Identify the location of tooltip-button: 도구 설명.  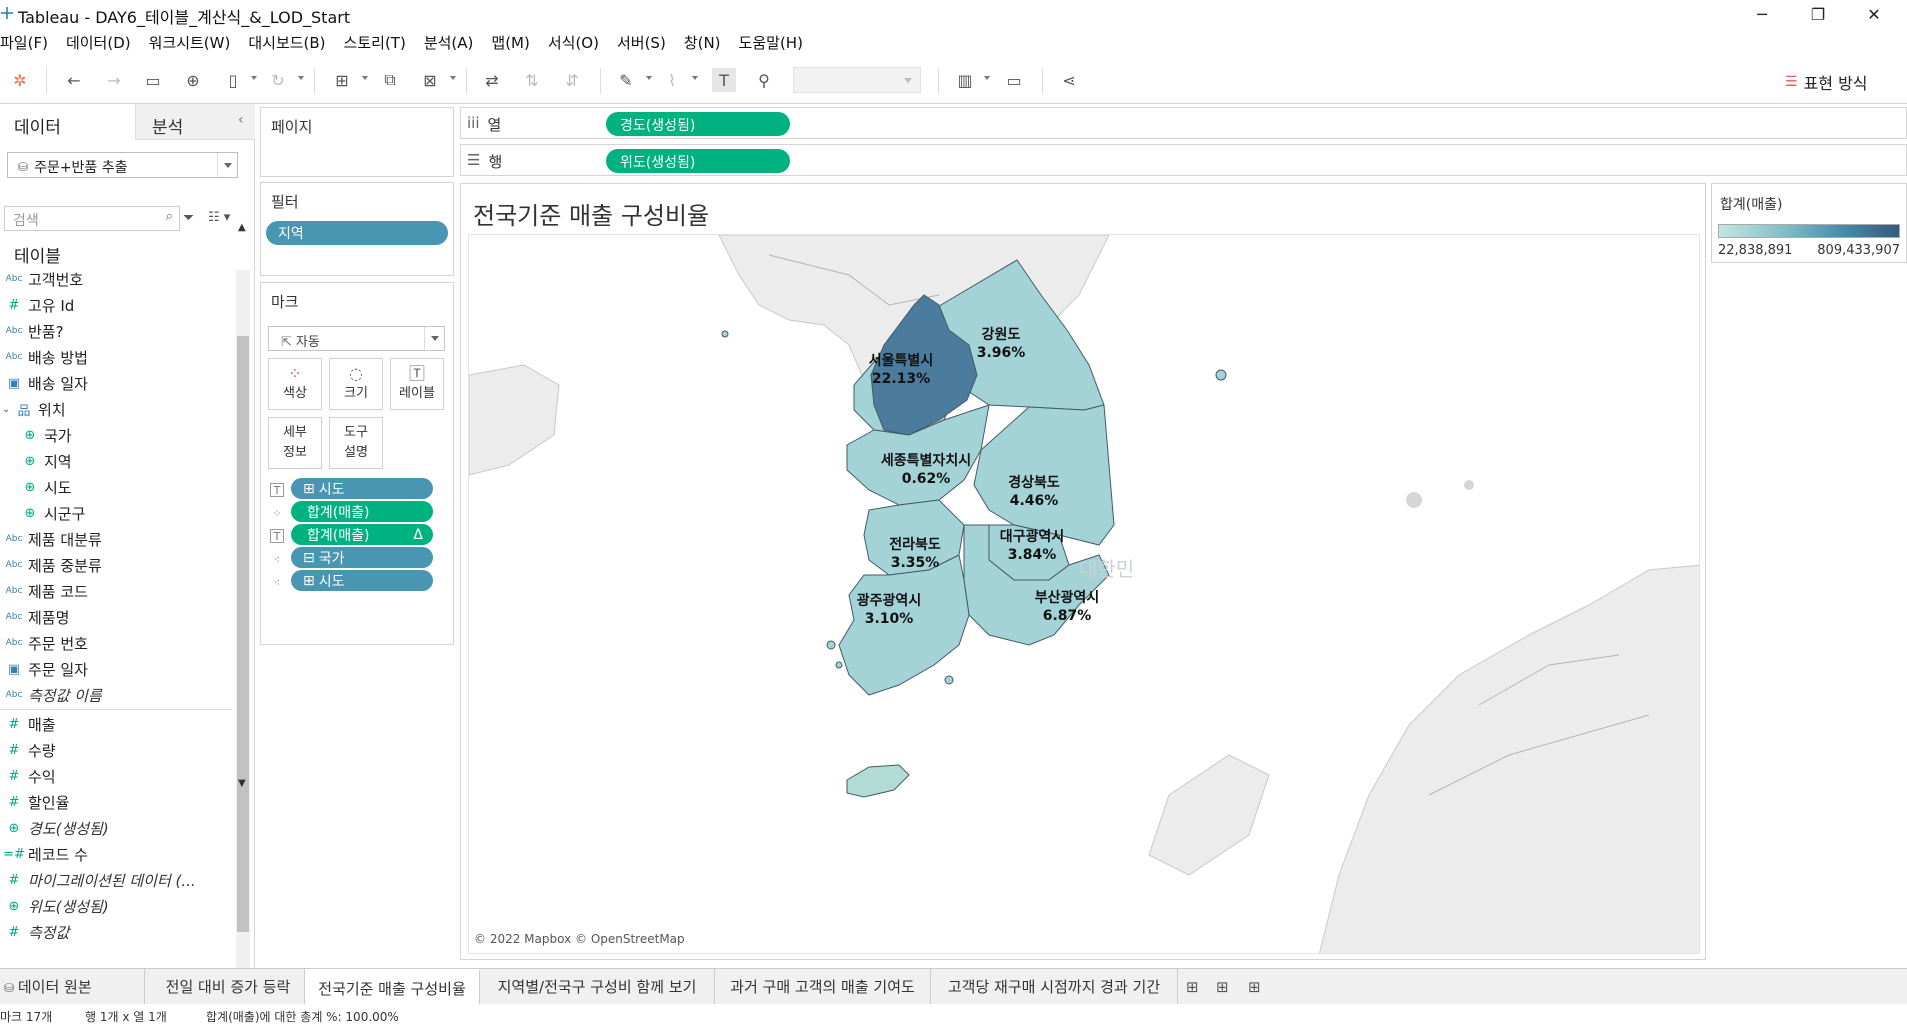
(356, 443).